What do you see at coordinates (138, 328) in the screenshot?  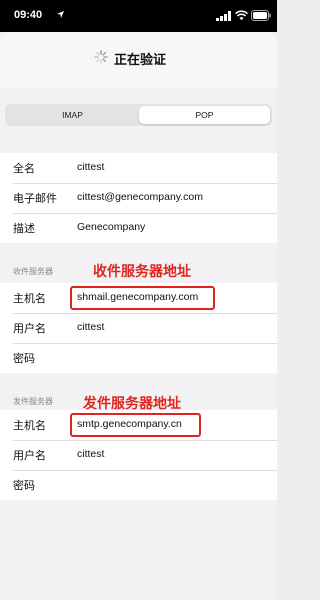 I see `row-incoming-username: 用户名 cittest` at bounding box center [138, 328].